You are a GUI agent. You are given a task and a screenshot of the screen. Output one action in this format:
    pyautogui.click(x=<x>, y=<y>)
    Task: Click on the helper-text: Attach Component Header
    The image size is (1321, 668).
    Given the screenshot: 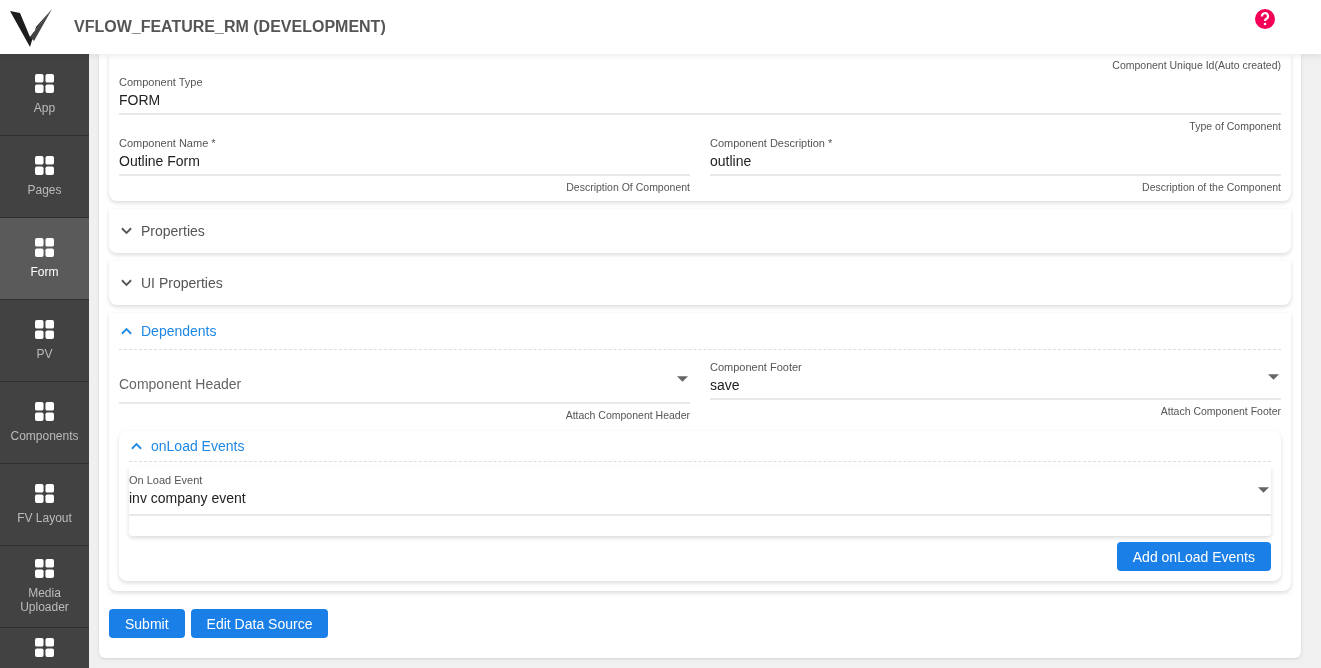 What is the action you would take?
    pyautogui.click(x=627, y=415)
    